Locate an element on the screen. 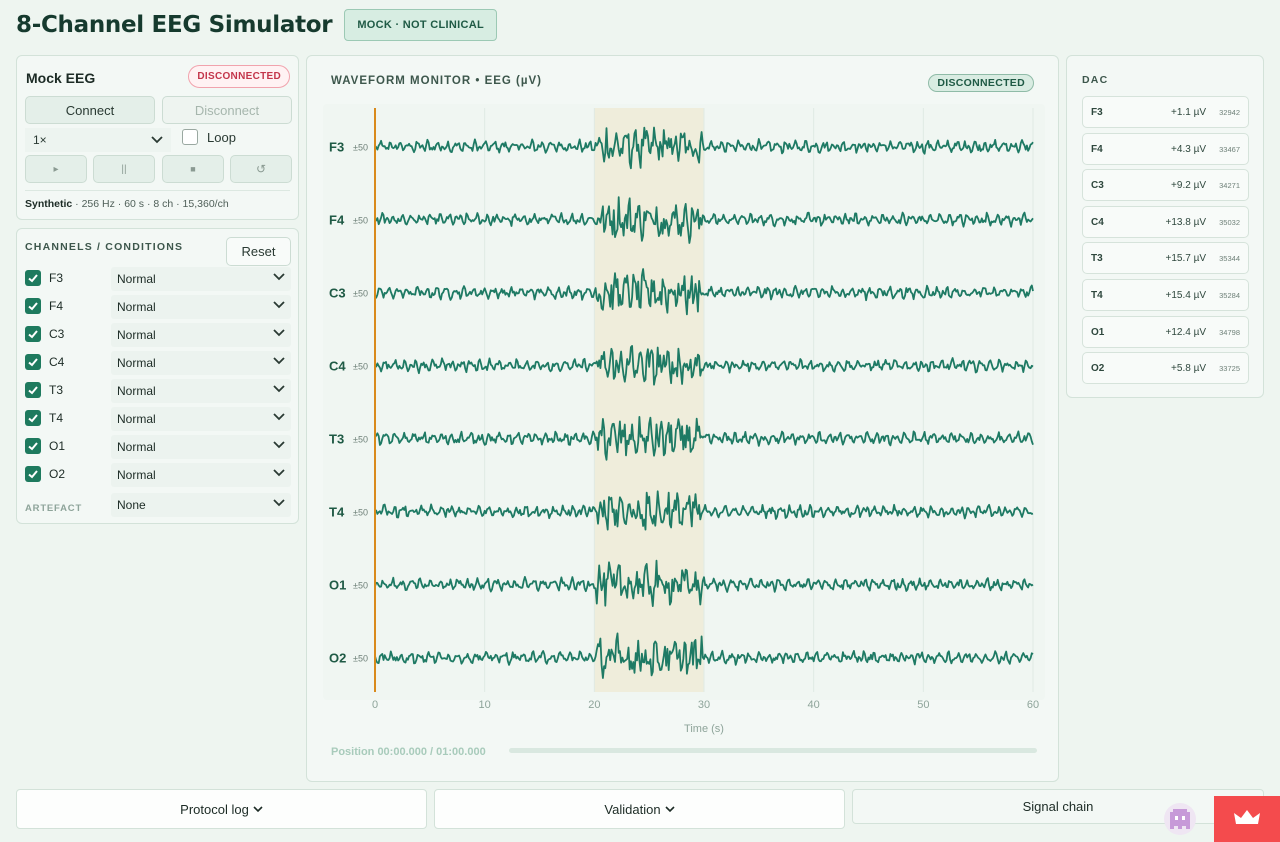 The image size is (1280, 842). channel-axis-label: O1 is located at coordinates (337, 585).